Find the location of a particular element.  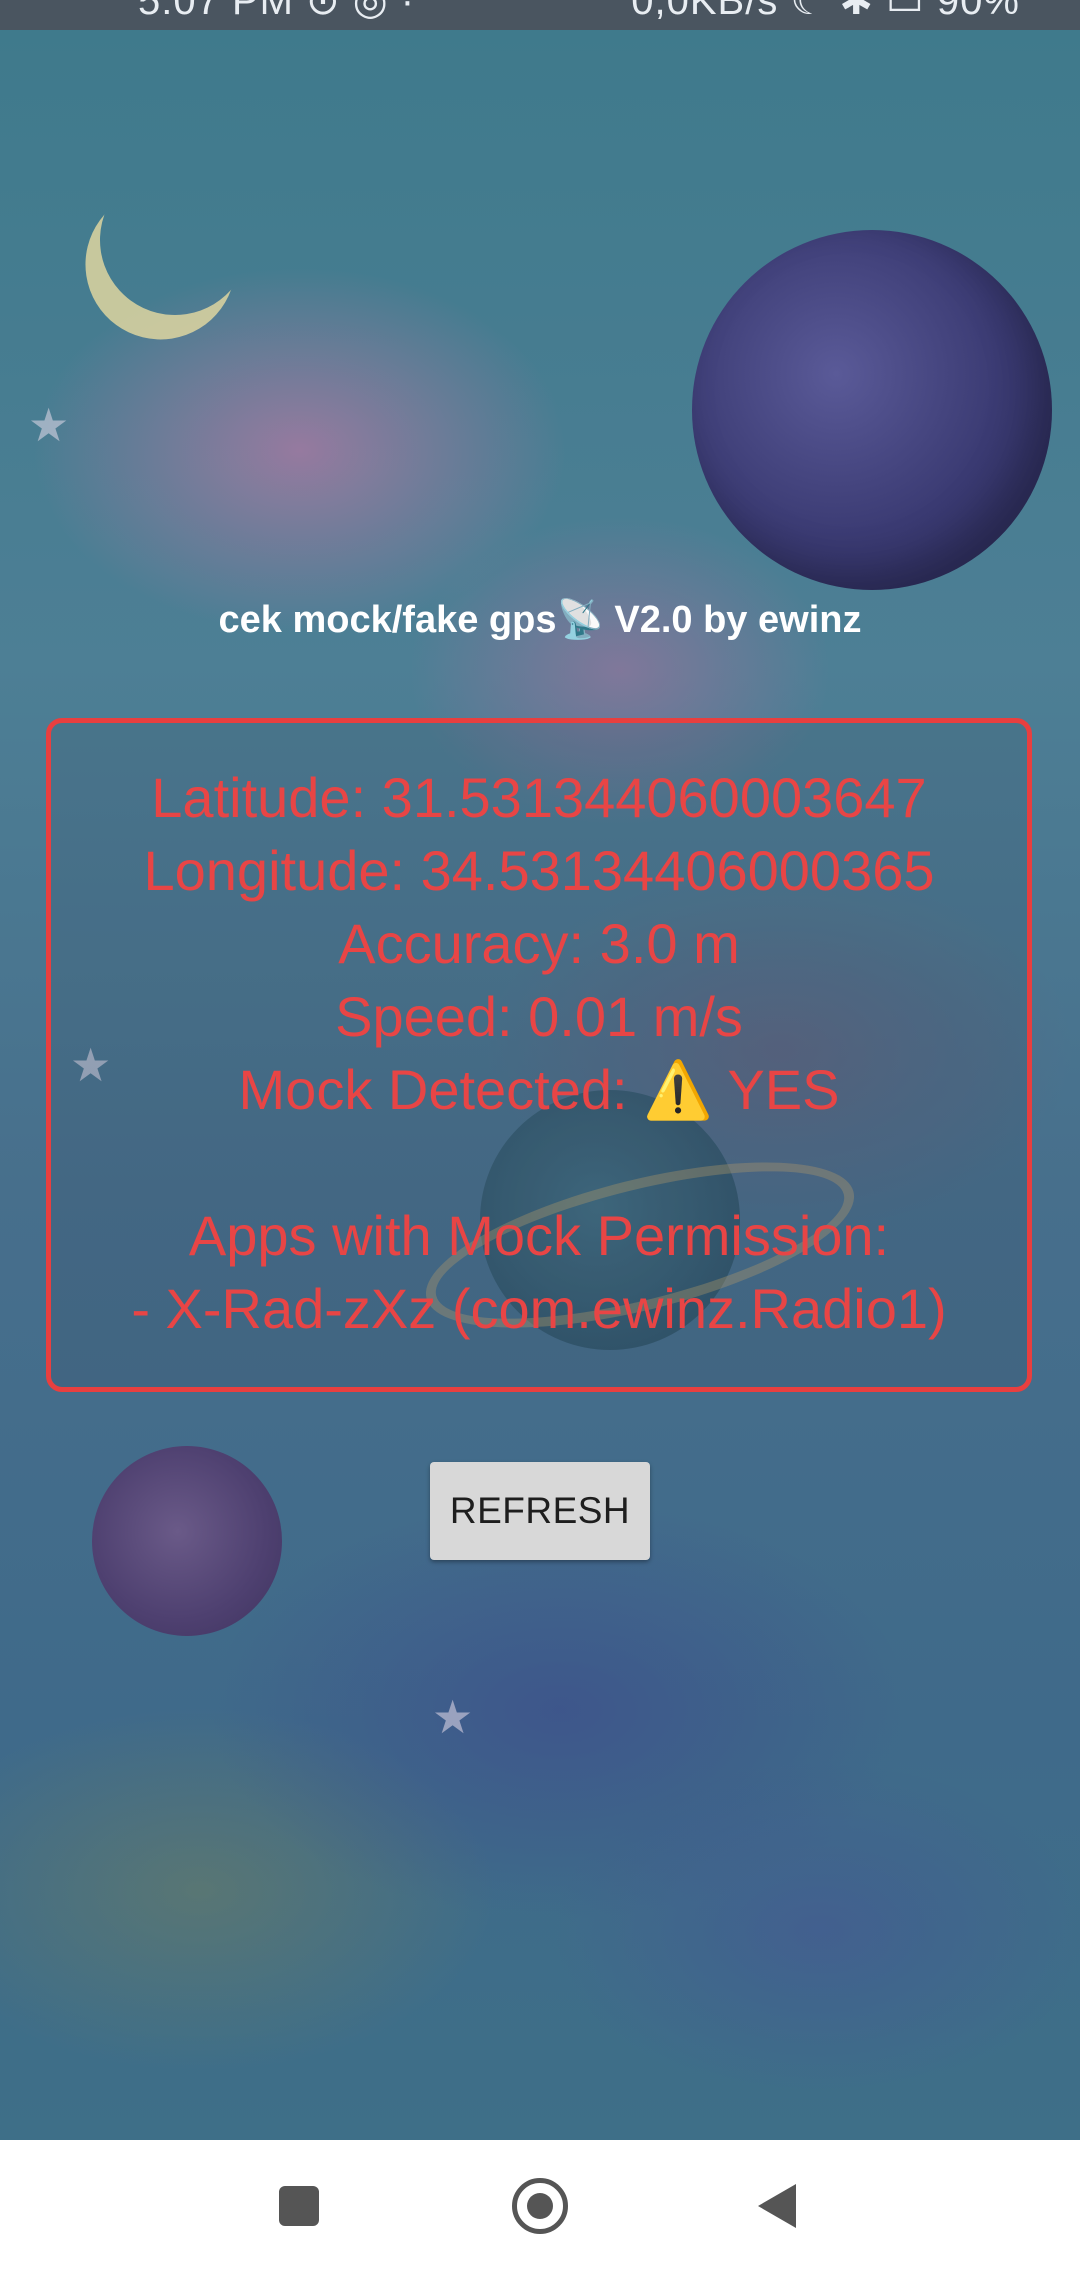

status-bar-left: 5:07 PM ⊙ ◎ · is located at coordinates (277, 11).